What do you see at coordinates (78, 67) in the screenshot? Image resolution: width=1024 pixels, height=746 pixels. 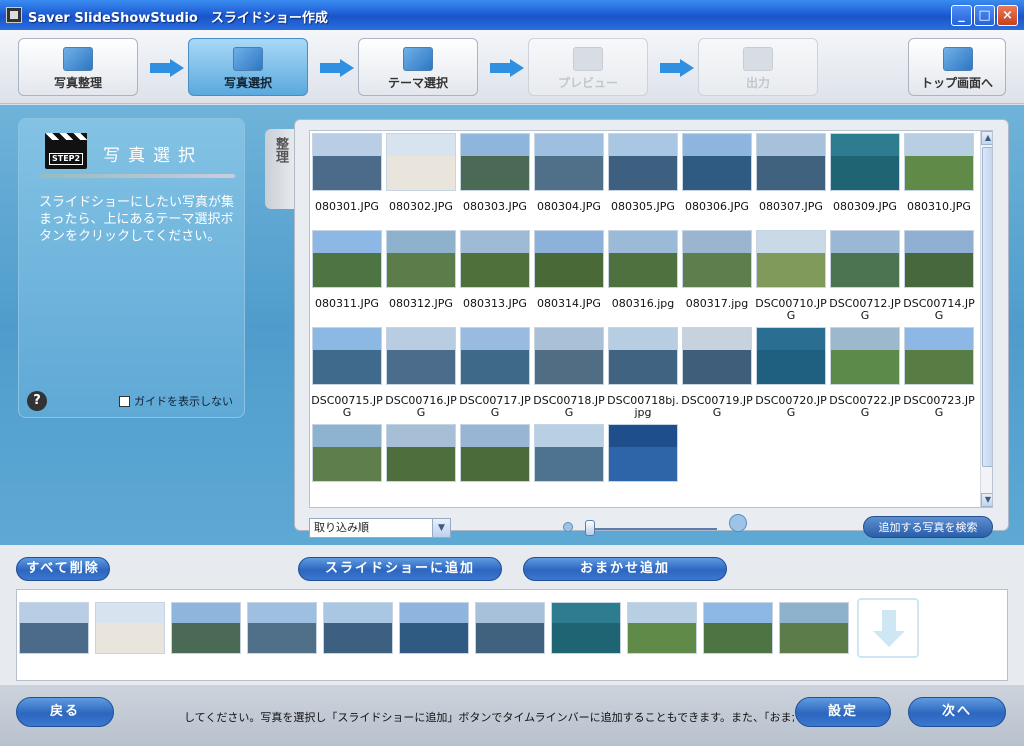 I see `step-photo-organize: 写真整理` at bounding box center [78, 67].